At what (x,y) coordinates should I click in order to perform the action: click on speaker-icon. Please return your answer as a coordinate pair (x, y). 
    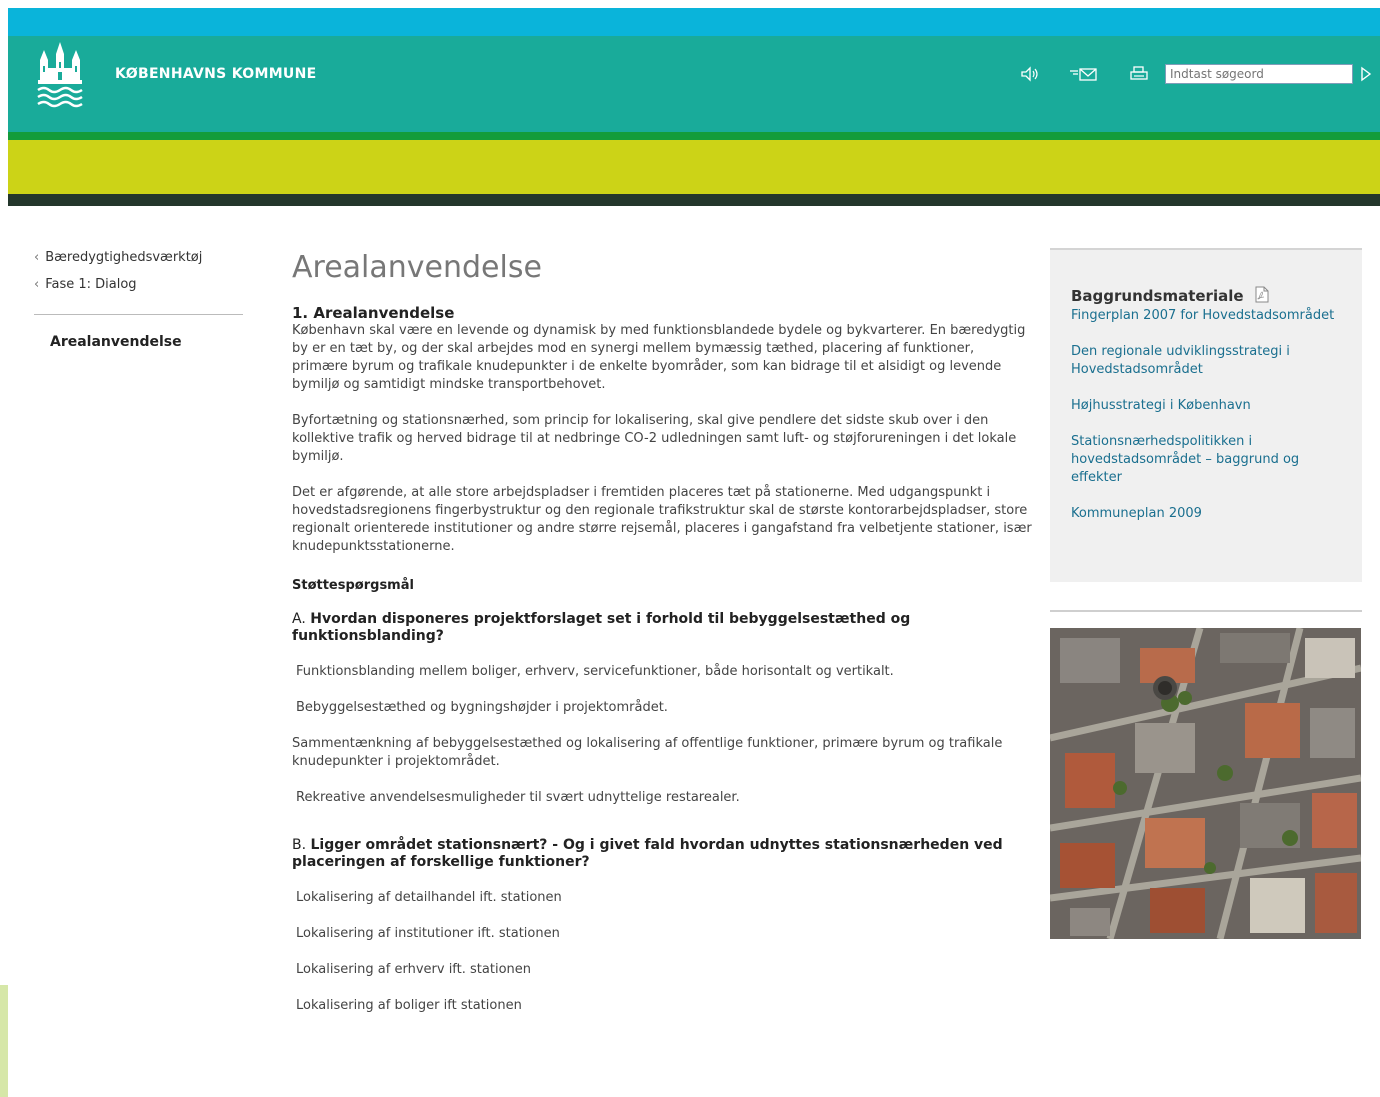
    Looking at the image, I should click on (1029, 74).